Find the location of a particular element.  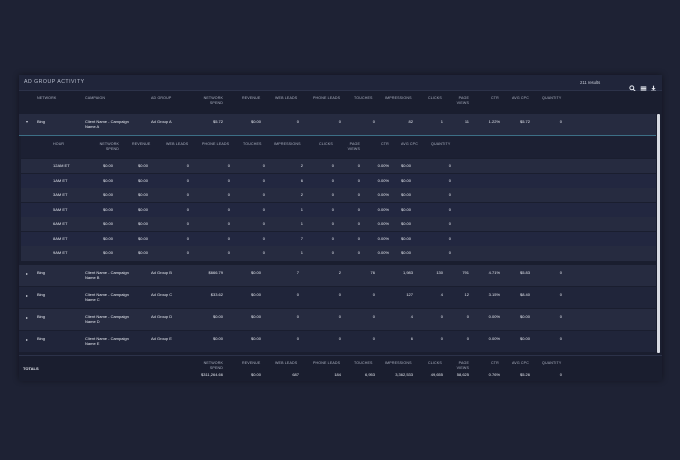

col-network: NETWORK is located at coordinates (46, 98).